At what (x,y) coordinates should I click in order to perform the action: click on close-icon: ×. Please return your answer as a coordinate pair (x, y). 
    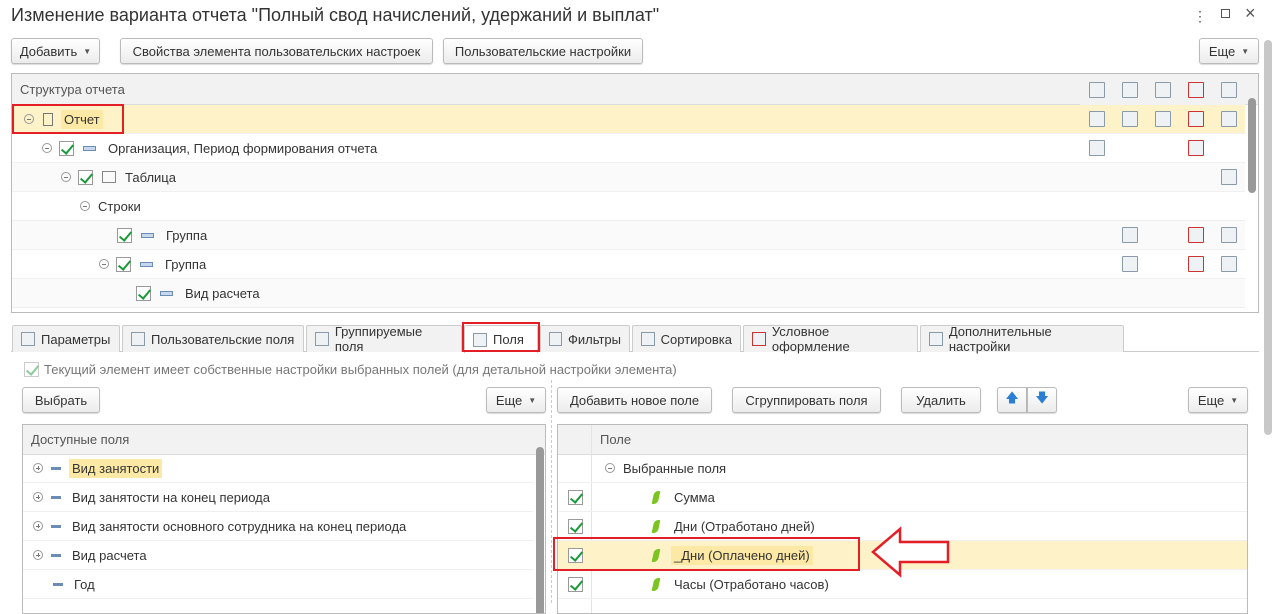
    Looking at the image, I should click on (1250, 13).